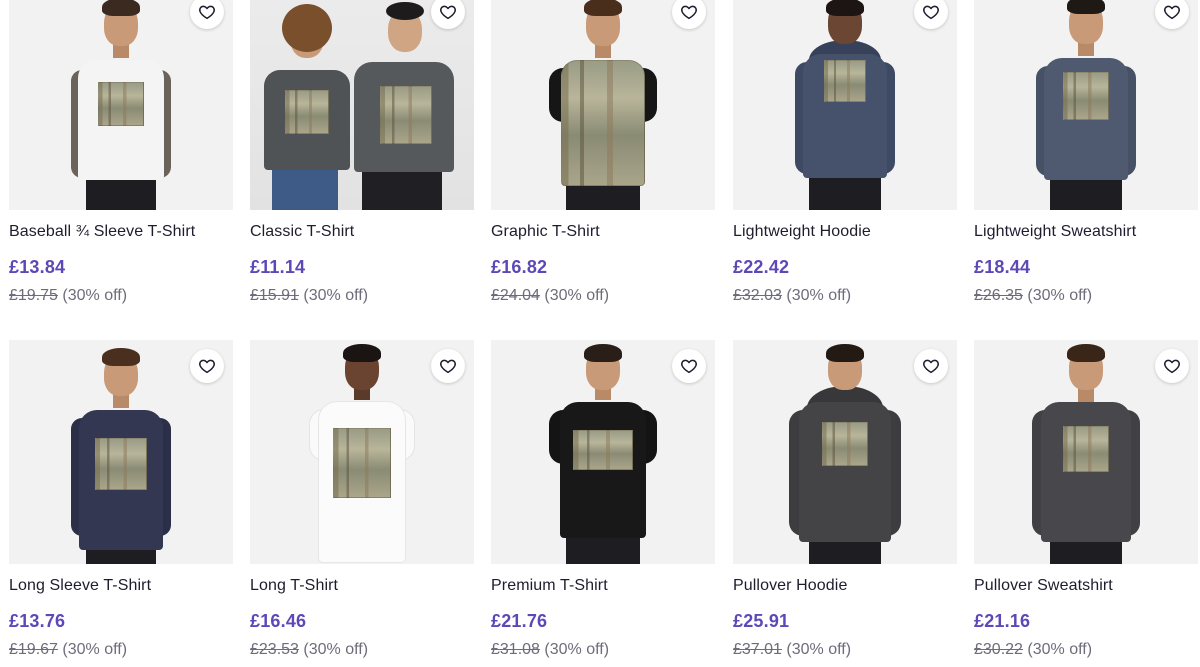  I want to click on product-card: Graphic T-Shirt £16.82 £24.04 (30% off), so click(603, 152).